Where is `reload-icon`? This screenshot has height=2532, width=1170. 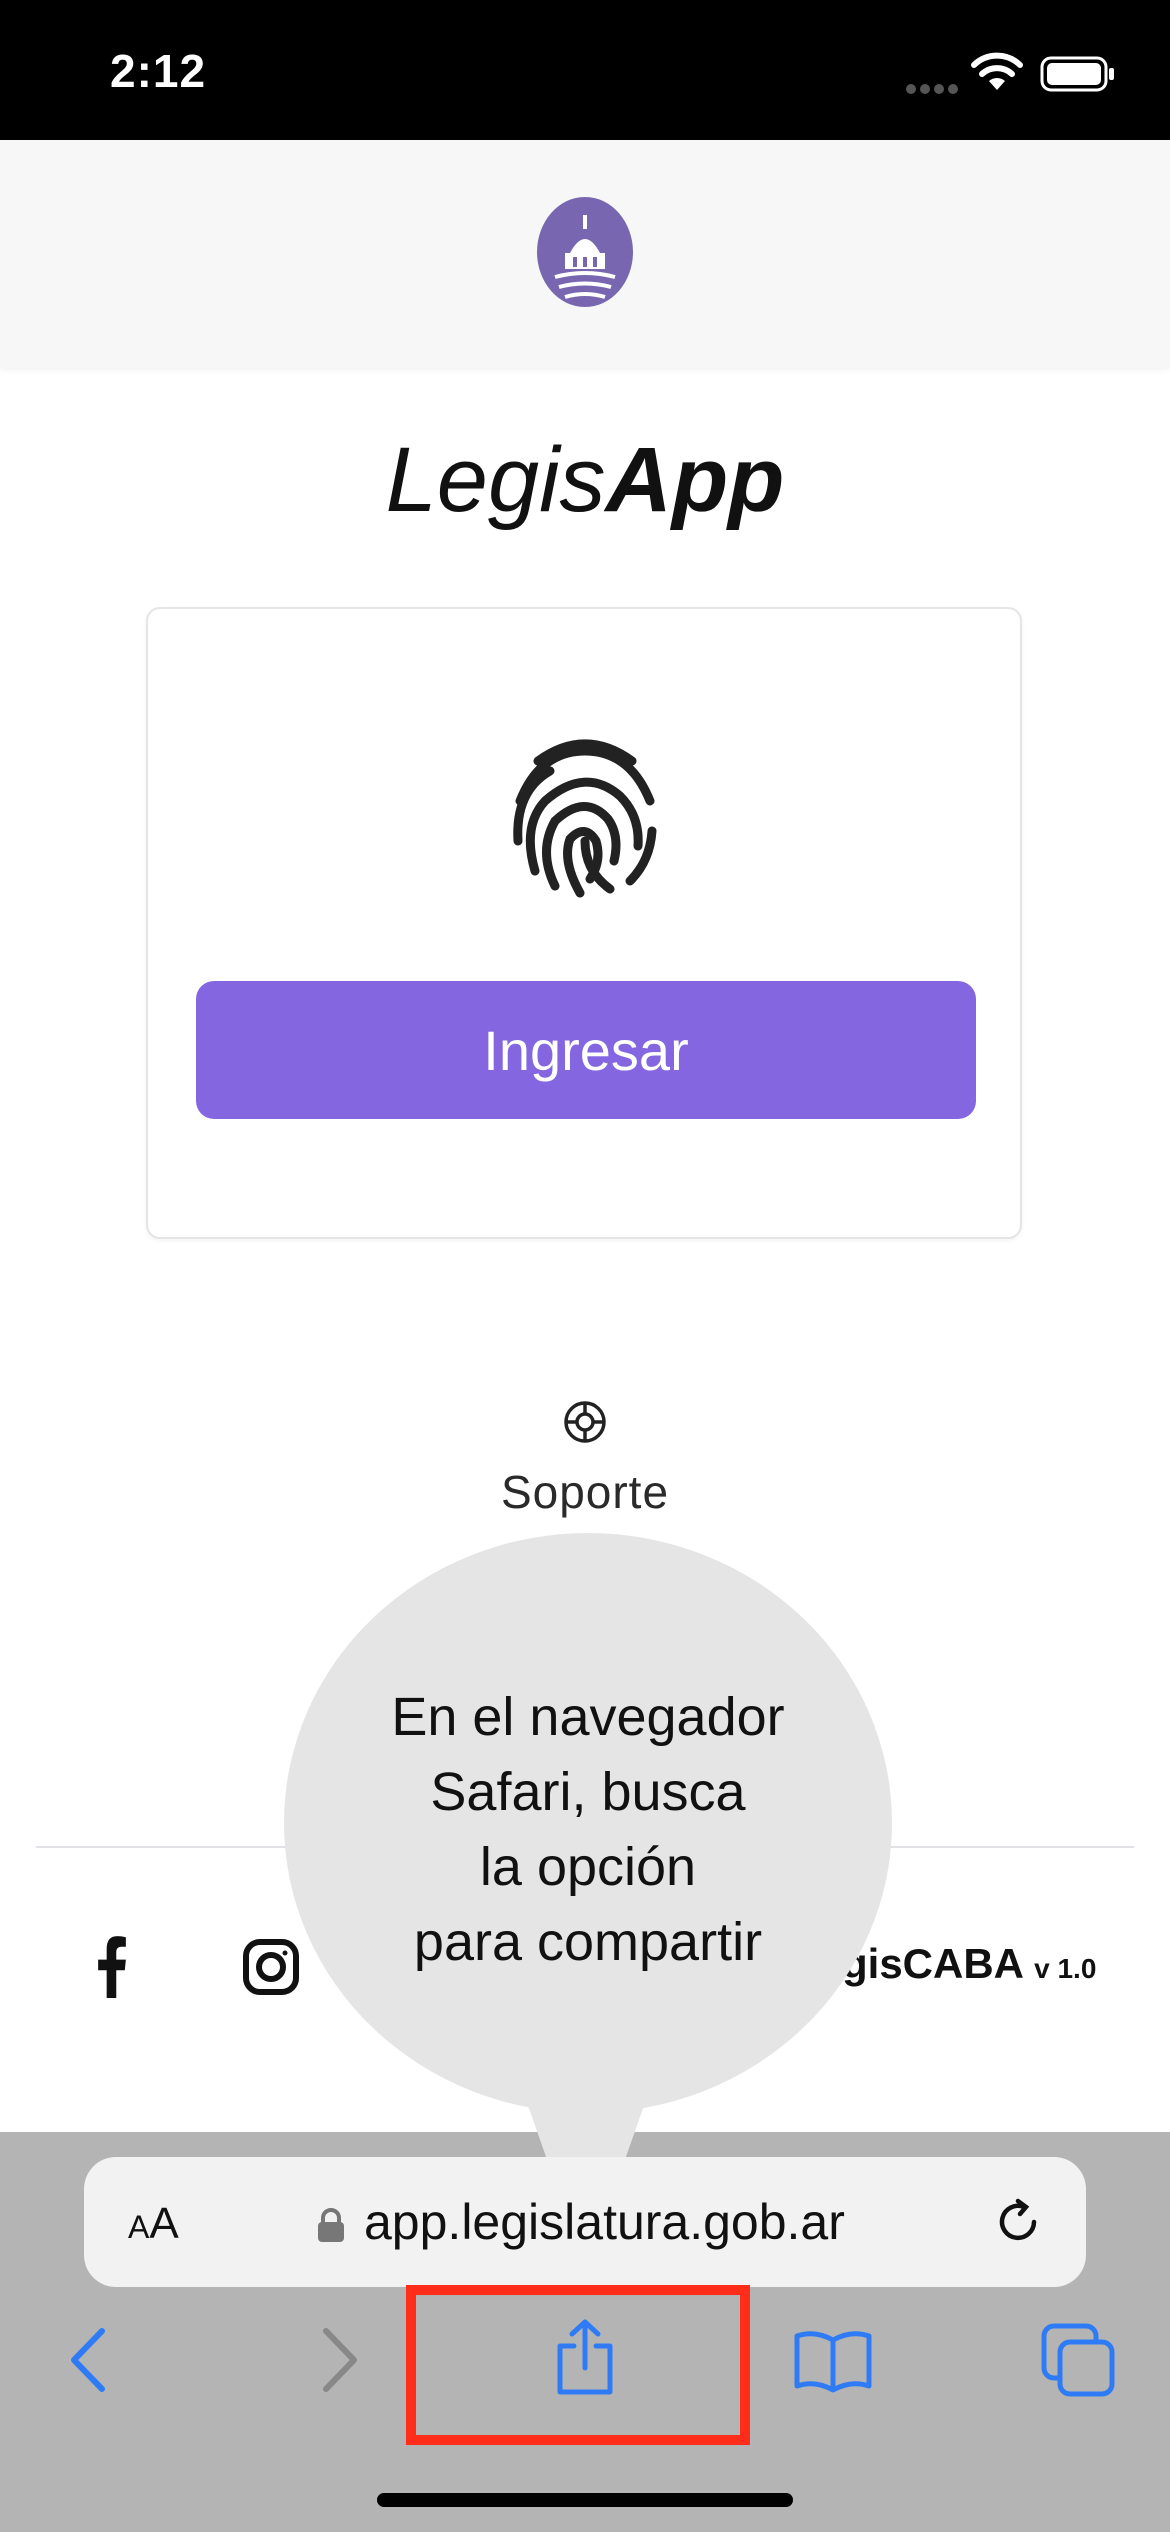
reload-icon is located at coordinates (1019, 2225).